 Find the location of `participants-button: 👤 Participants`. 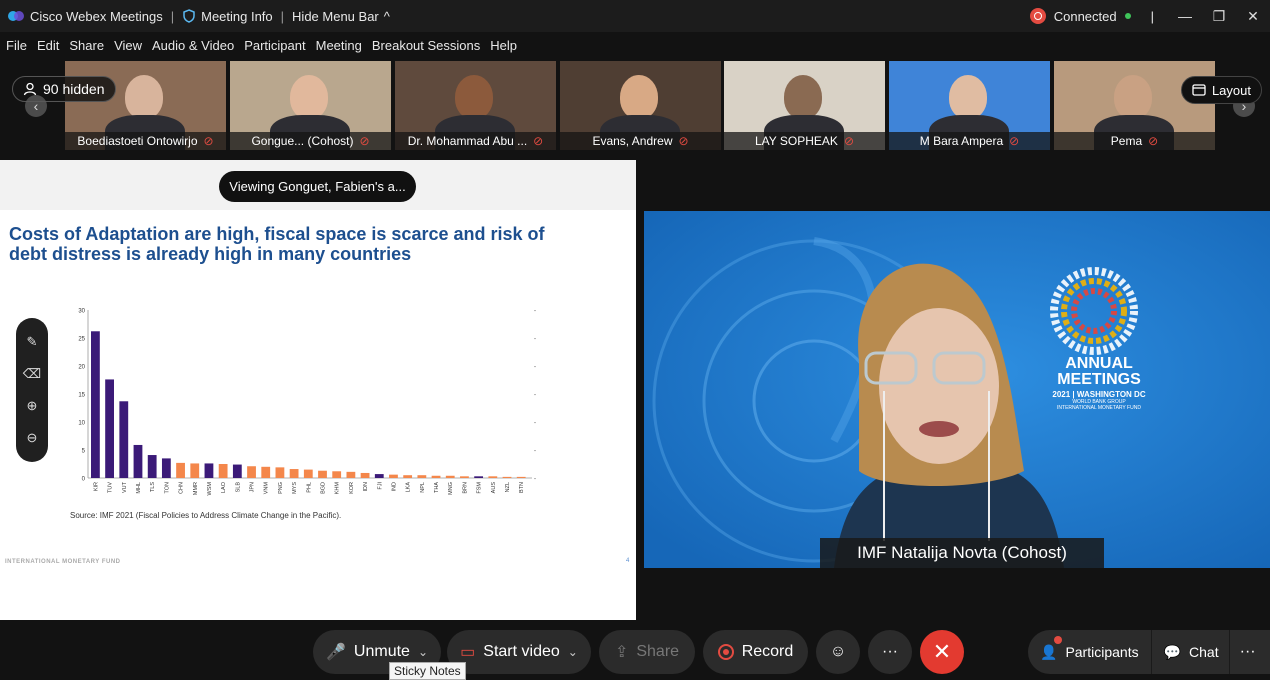

participants-button: 👤 Participants is located at coordinates (1089, 652).